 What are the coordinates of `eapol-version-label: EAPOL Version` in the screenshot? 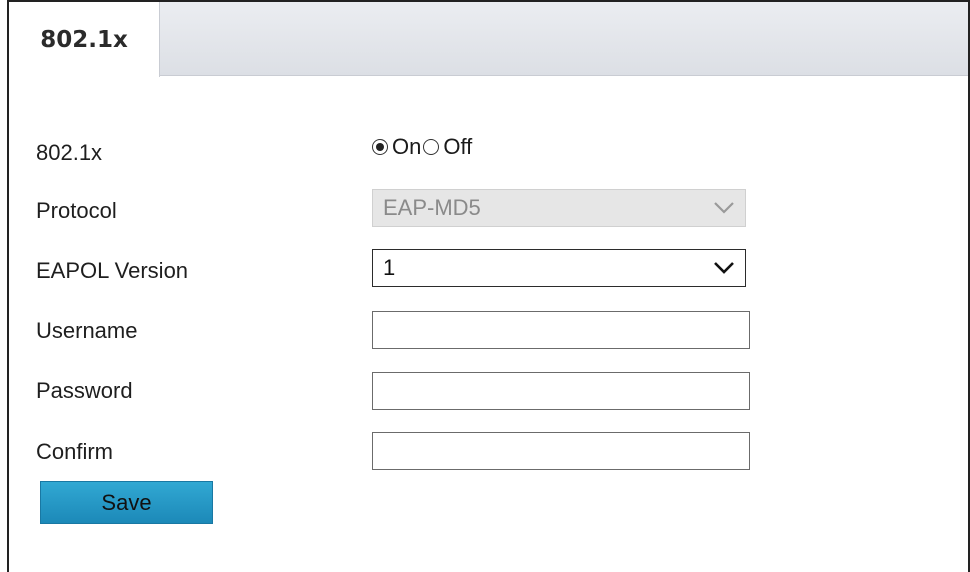 It's located at (112, 270).